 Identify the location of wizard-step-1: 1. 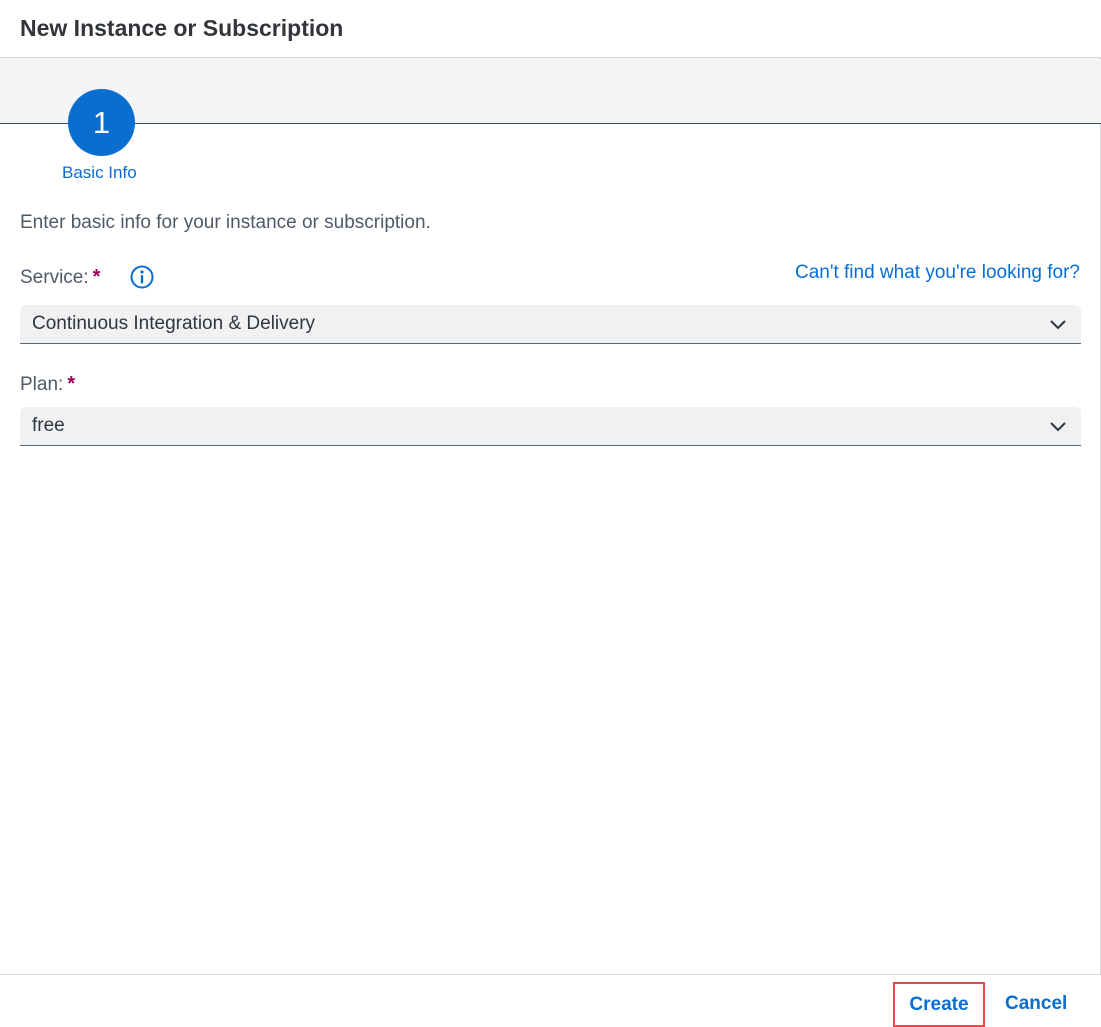
(101, 122).